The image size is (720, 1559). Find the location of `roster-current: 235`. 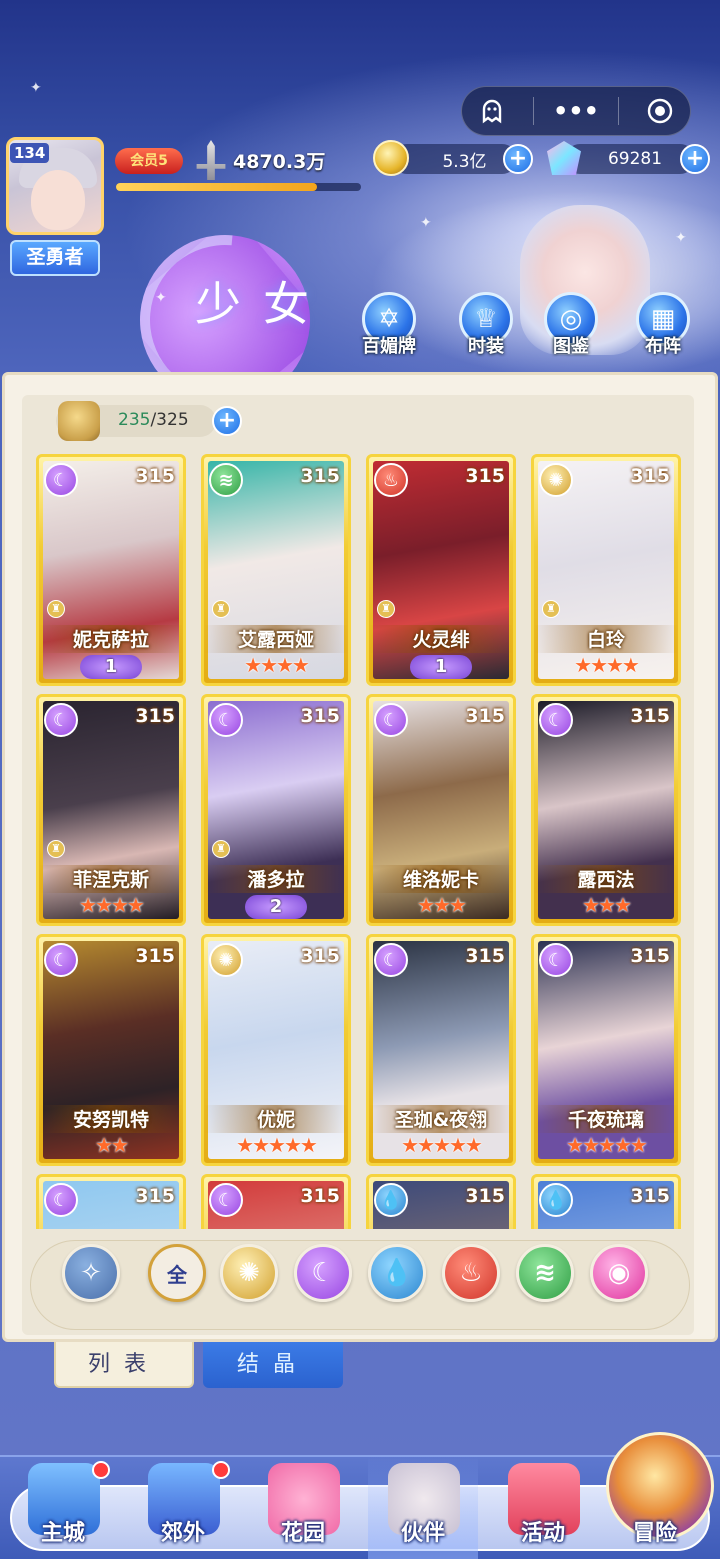

roster-current: 235 is located at coordinates (134, 420).